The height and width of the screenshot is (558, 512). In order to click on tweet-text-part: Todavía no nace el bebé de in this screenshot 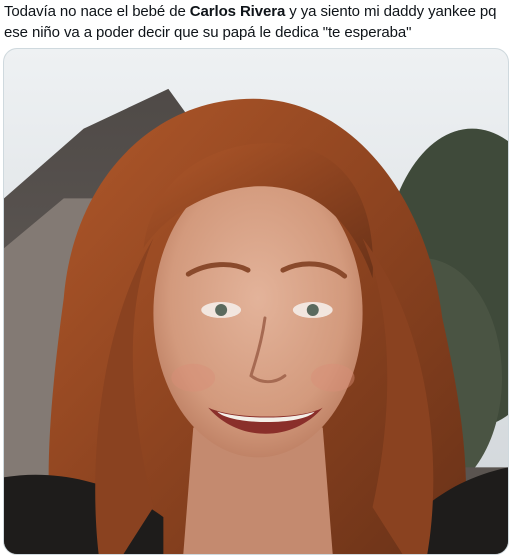, I will do `click(97, 11)`.